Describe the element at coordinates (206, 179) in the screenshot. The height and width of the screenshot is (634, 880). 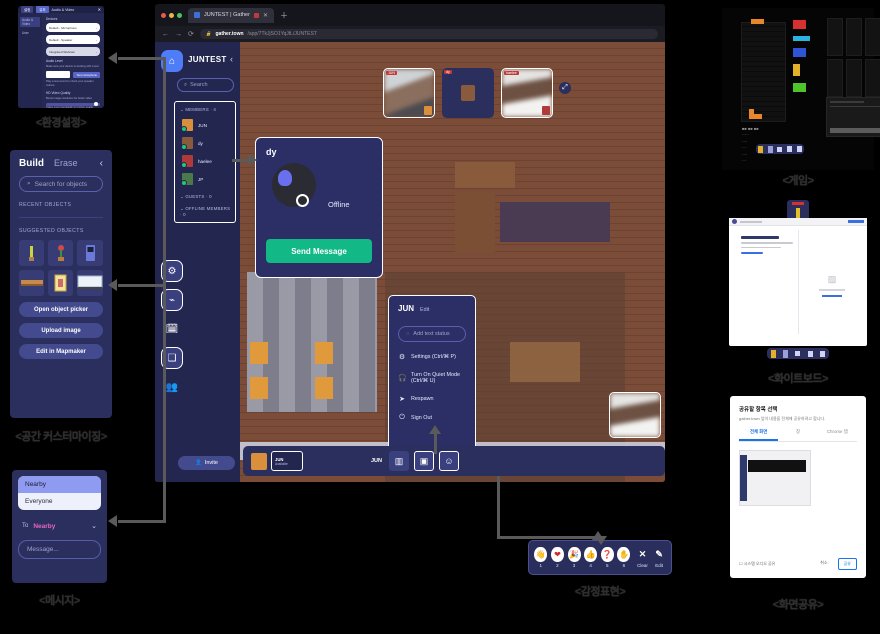
I see `list-item: JP` at that location.